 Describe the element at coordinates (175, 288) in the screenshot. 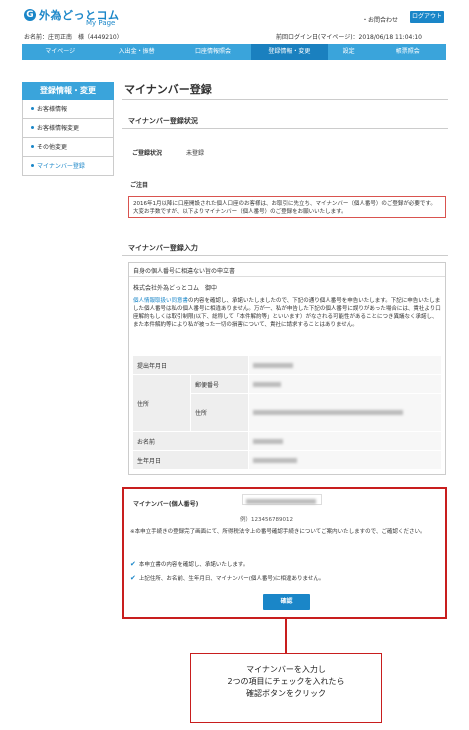

I see `apply-to: 株式会社外為どっとコム 御中` at that location.